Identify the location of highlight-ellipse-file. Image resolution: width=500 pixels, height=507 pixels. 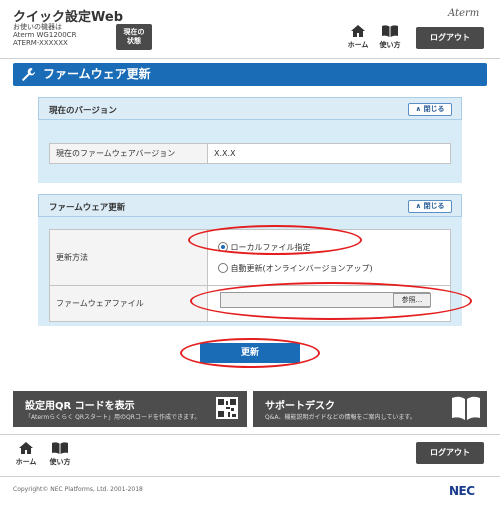
(331, 301).